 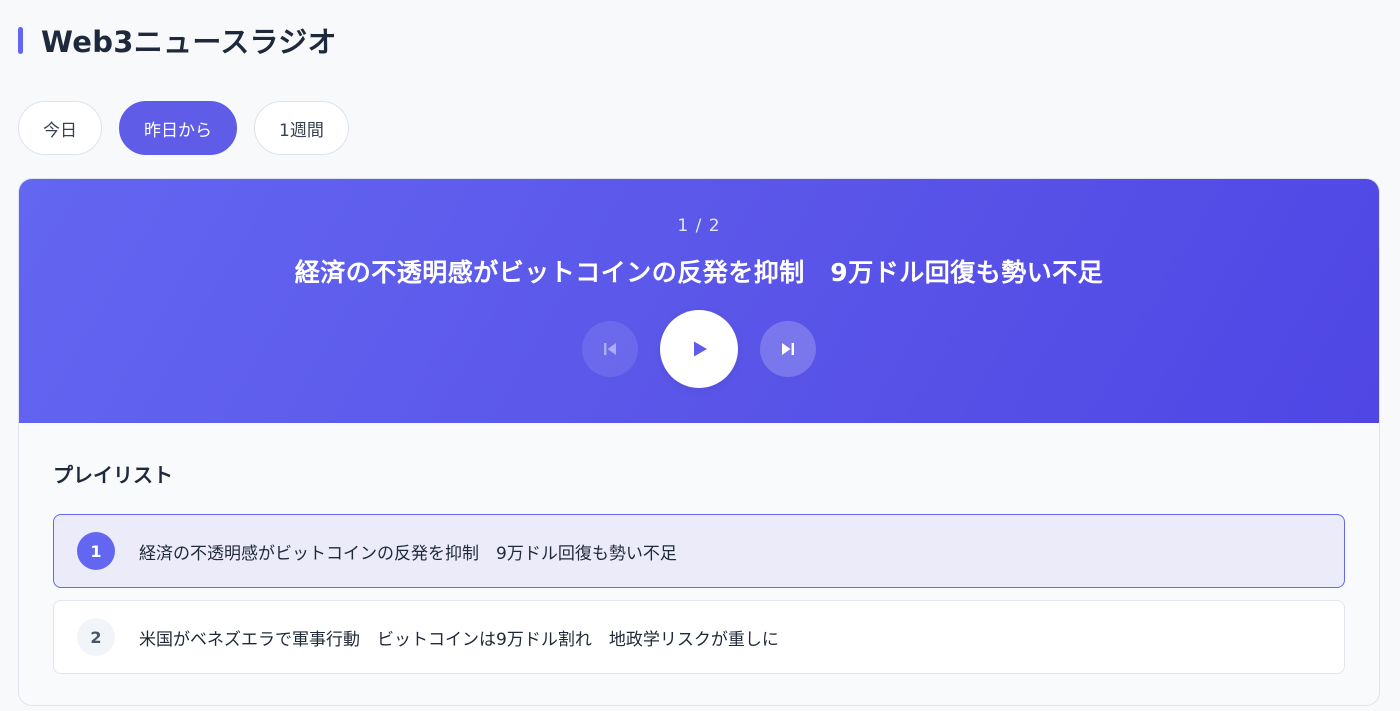 What do you see at coordinates (459, 639) in the screenshot?
I see `playlist-item-title: 米国がベネズエラで軍事行動 ビットコインは9万ドル割れ 地政学リスクが重しに` at bounding box center [459, 639].